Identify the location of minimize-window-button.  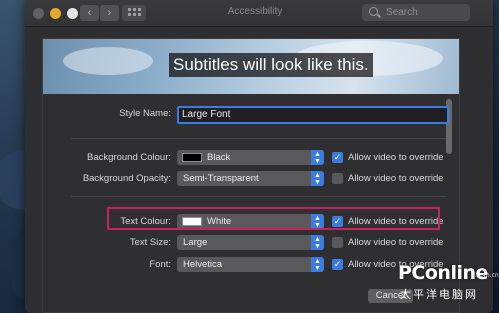
(55, 13).